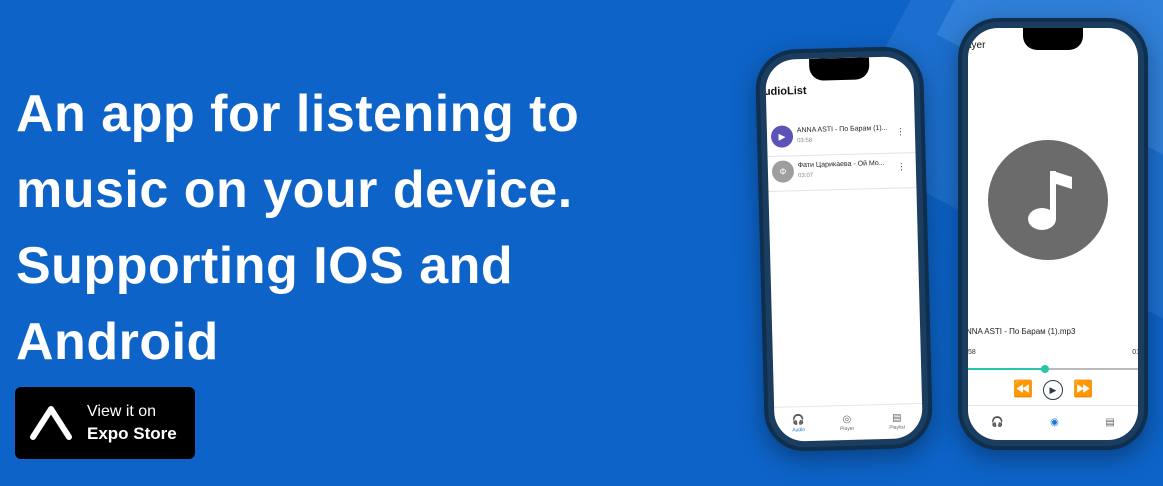  I want to click on store-big-label: Expo Store, so click(132, 433).